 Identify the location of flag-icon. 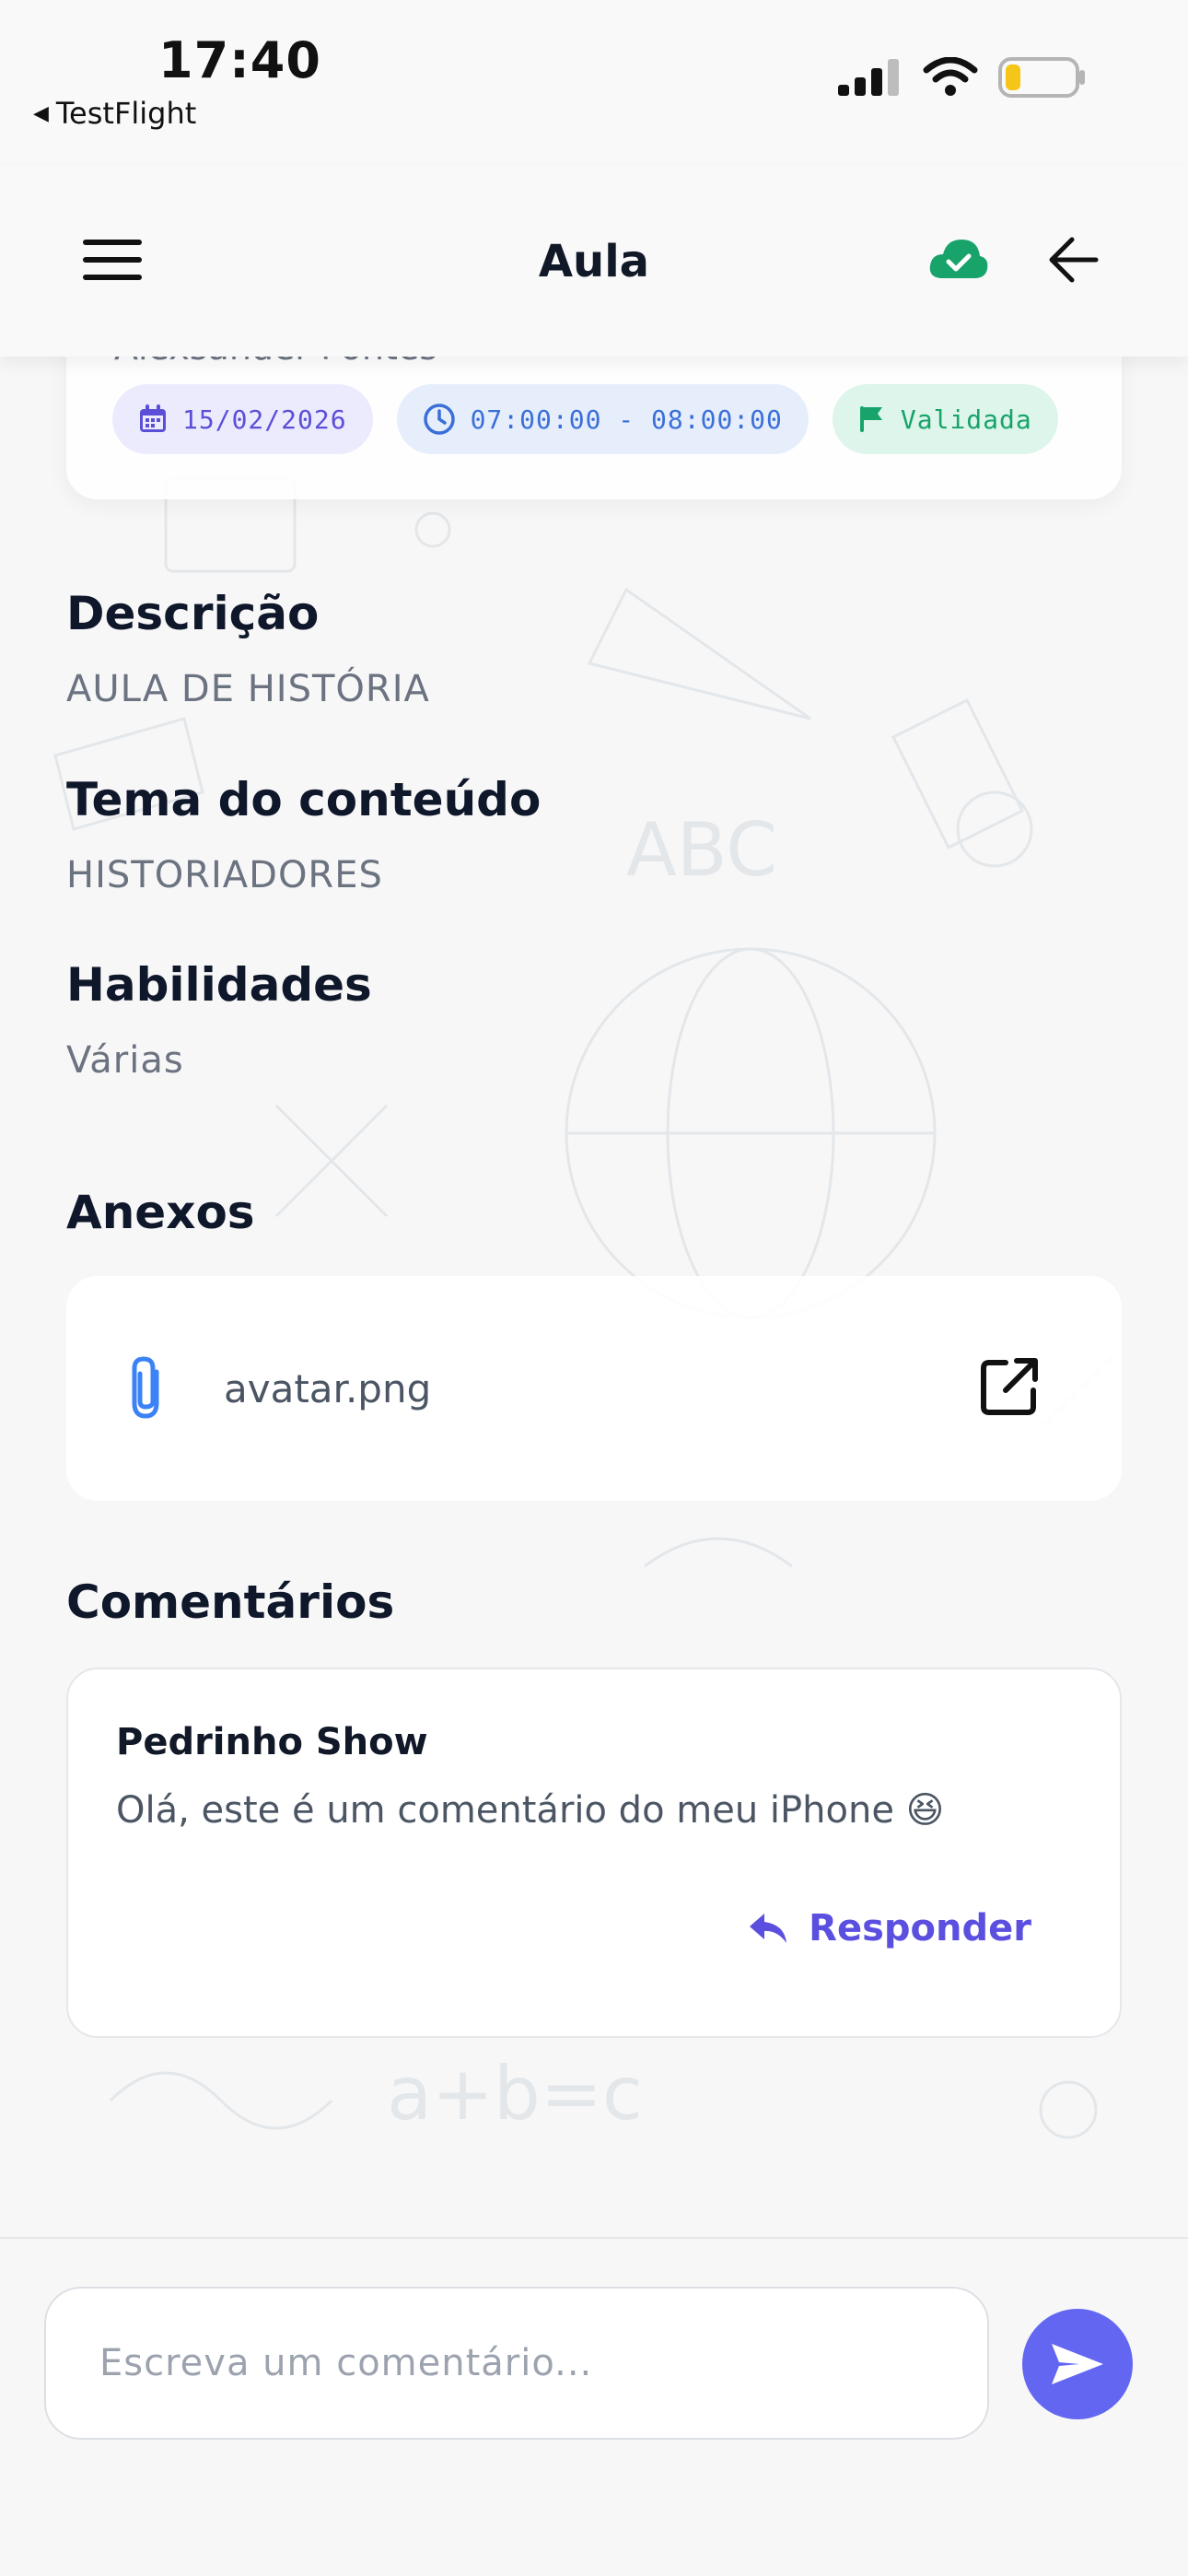
(870, 419).